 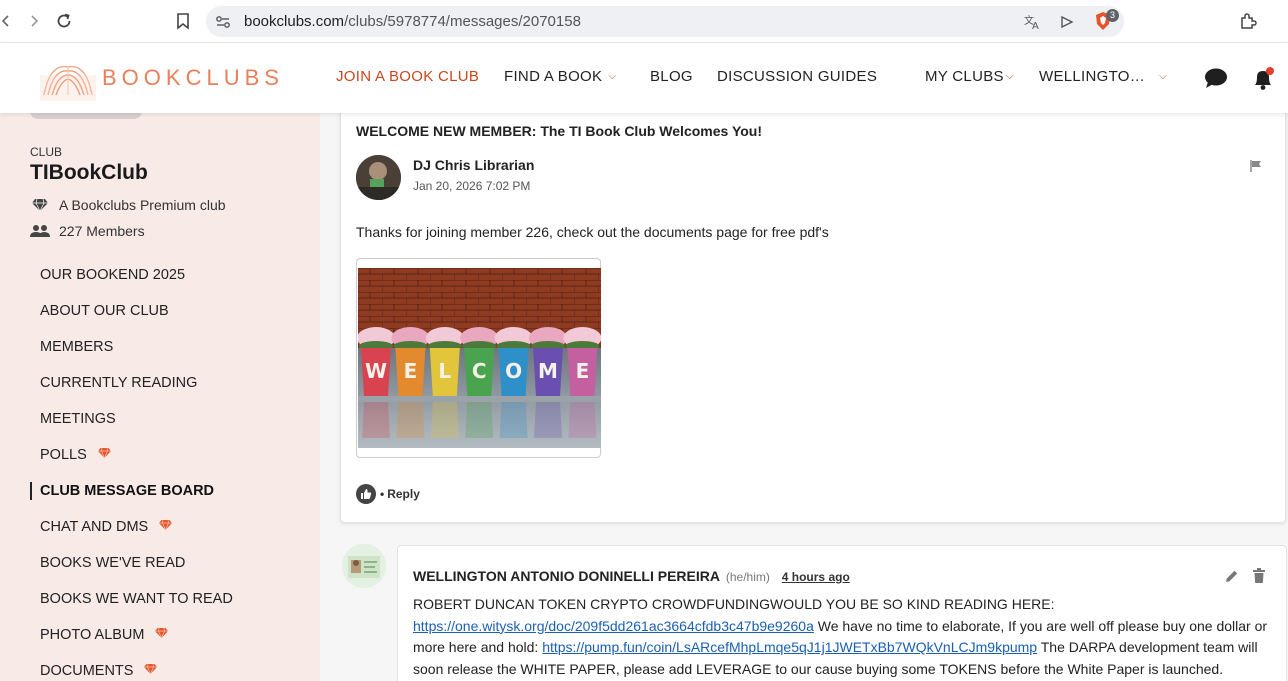 I want to click on logo-text: BOOKCLUBS, so click(x=193, y=77).